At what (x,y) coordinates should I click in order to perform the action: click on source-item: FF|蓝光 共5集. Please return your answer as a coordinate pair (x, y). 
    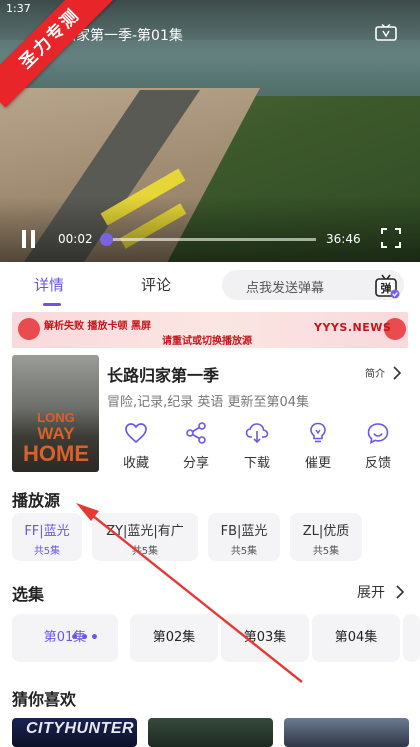
    Looking at the image, I should click on (47, 537).